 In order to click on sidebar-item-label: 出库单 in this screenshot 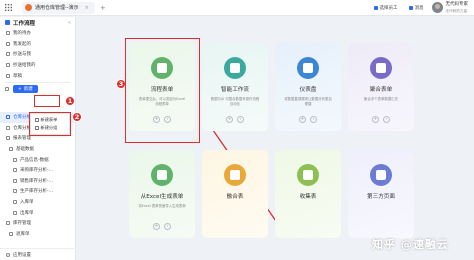, I will do `click(27, 213)`.